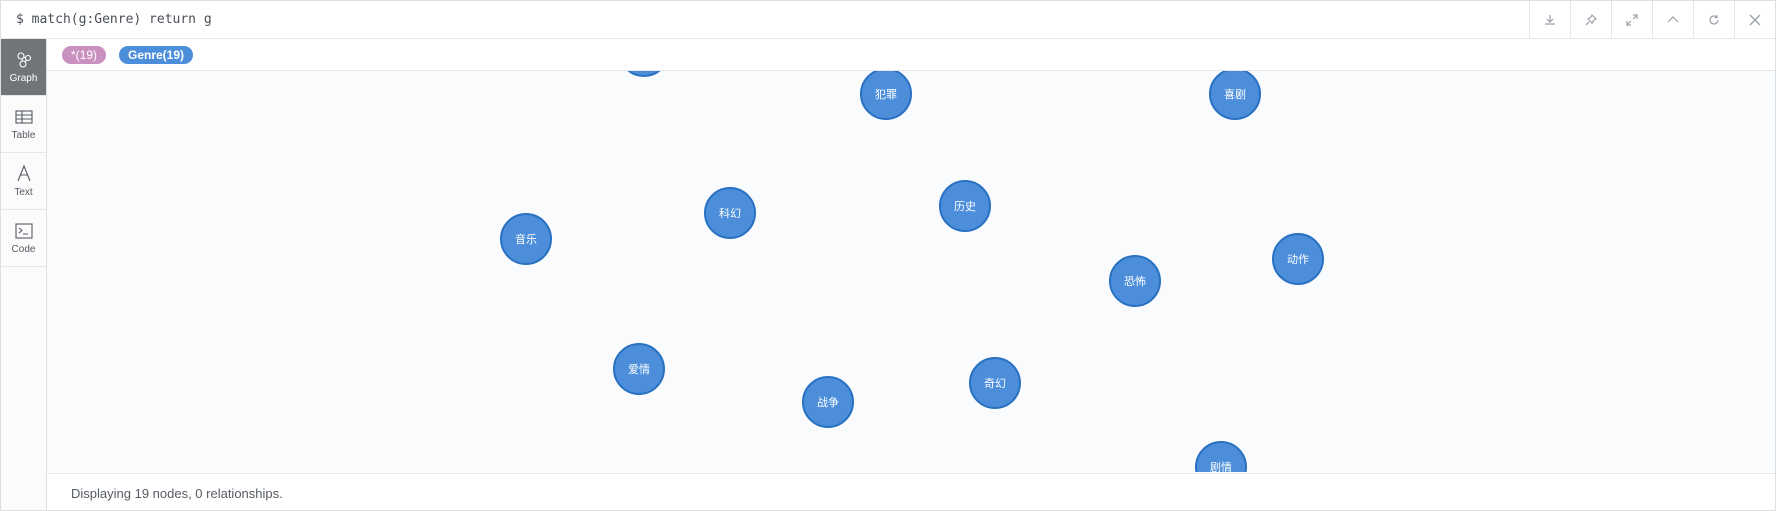 Image resolution: width=1776 pixels, height=511 pixels. I want to click on graph-node: 恐怖, so click(1135, 281).